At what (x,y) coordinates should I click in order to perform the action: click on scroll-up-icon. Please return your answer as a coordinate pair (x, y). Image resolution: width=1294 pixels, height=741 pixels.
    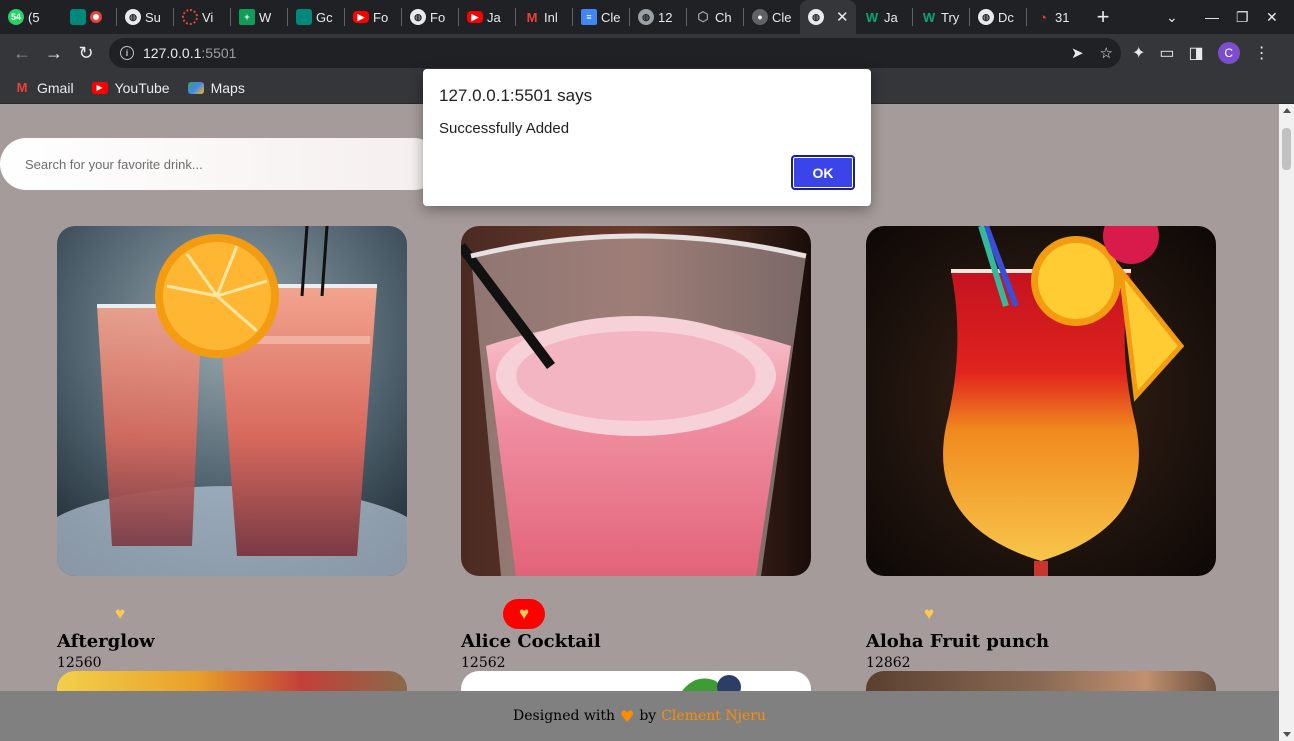
    Looking at the image, I should click on (1287, 110).